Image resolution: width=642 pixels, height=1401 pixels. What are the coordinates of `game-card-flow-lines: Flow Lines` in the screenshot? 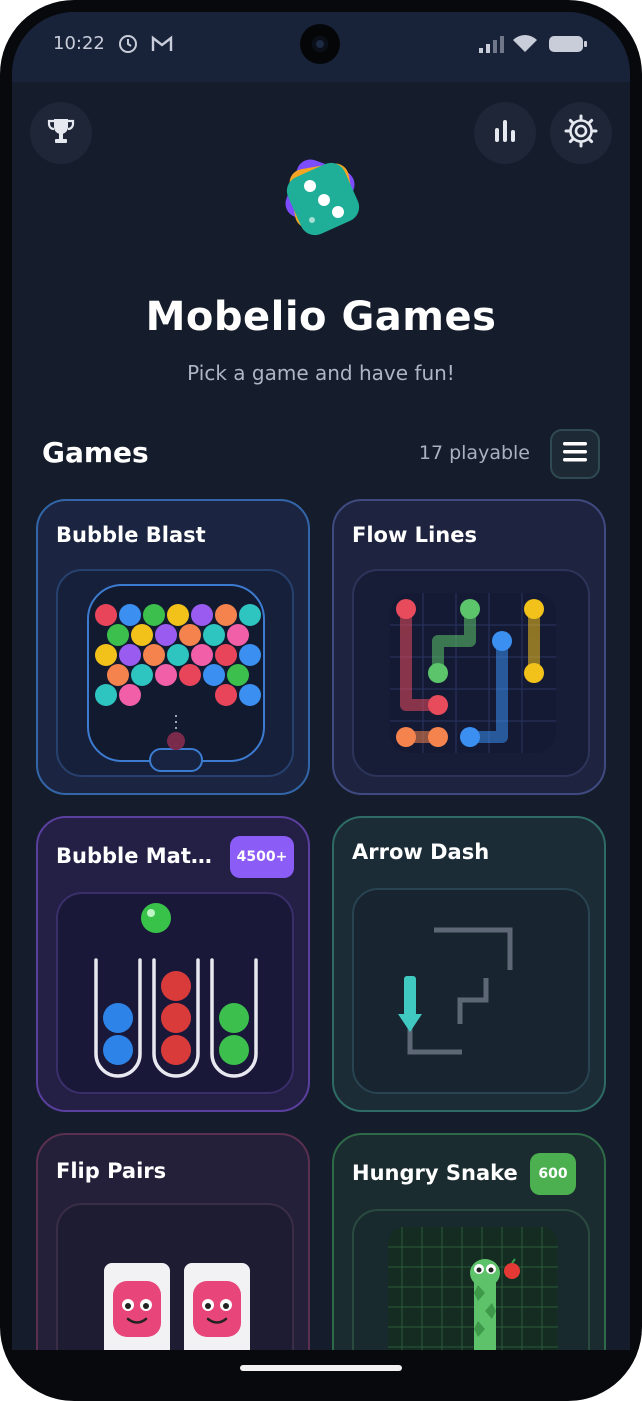 It's located at (469, 647).